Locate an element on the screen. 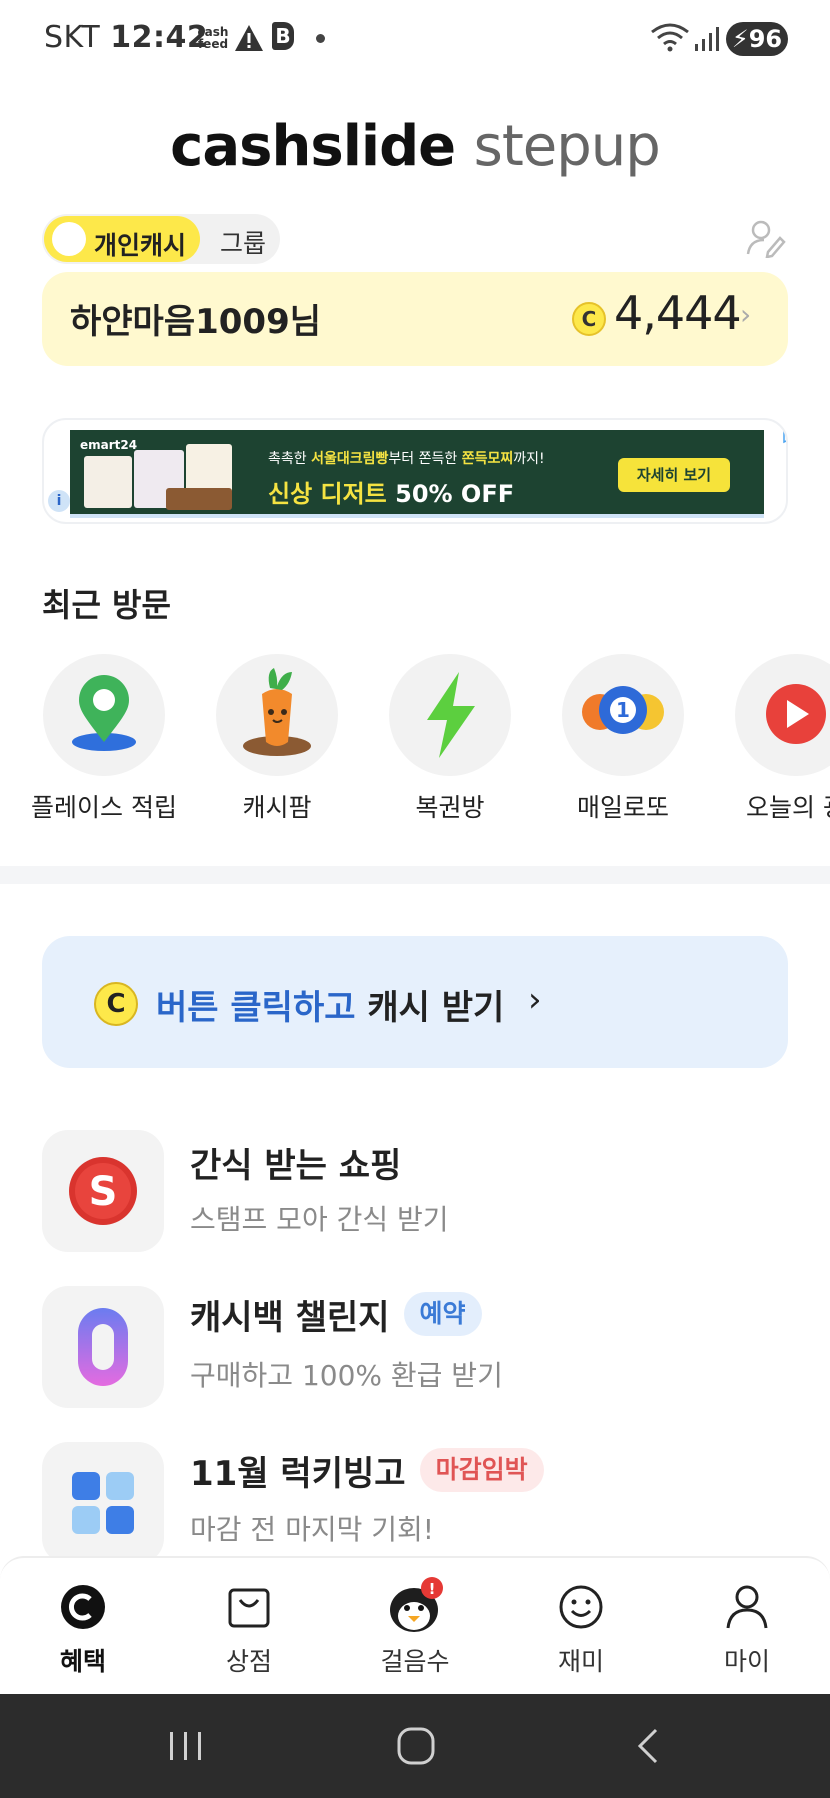 This screenshot has height=1798, width=830. play-icon is located at coordinates (796, 714).